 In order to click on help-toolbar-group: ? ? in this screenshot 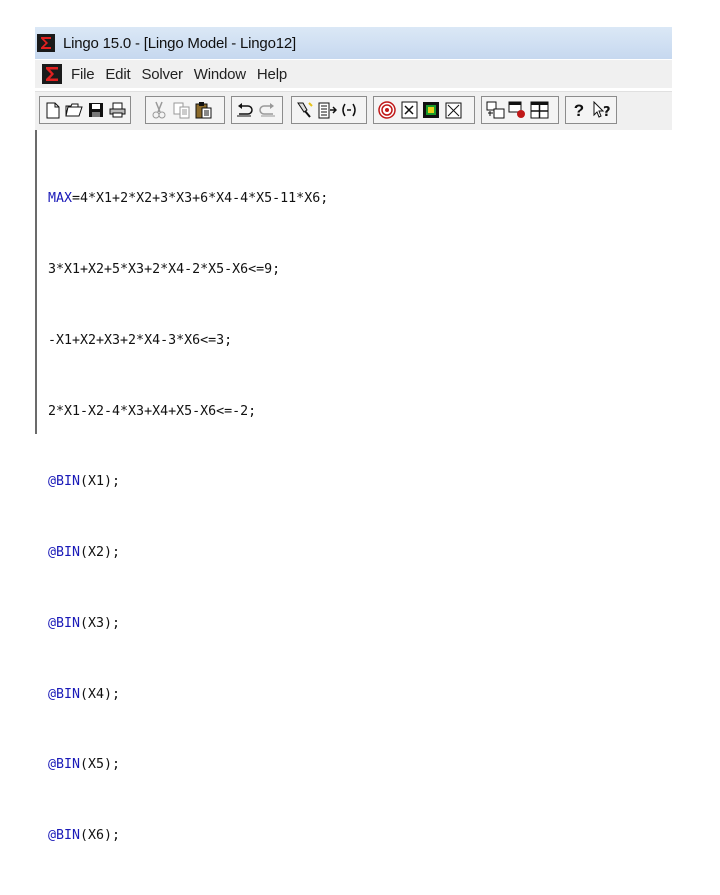, I will do `click(591, 110)`.